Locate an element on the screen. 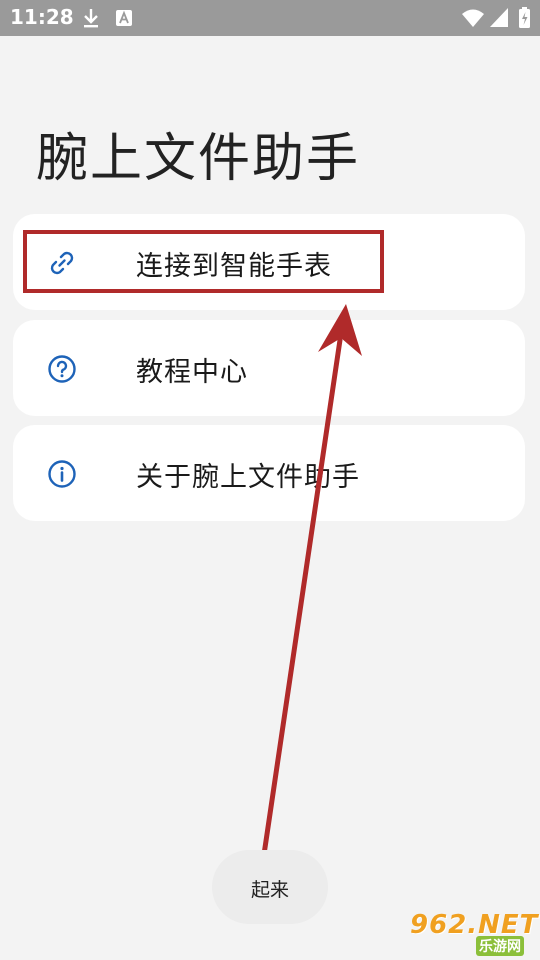  signal-icon is located at coordinates (499, 19).